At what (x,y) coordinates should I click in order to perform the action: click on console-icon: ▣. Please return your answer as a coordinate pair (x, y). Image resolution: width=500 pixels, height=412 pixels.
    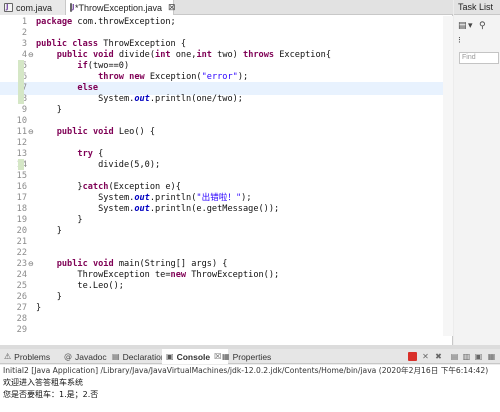
    Looking at the image, I should click on (170, 356).